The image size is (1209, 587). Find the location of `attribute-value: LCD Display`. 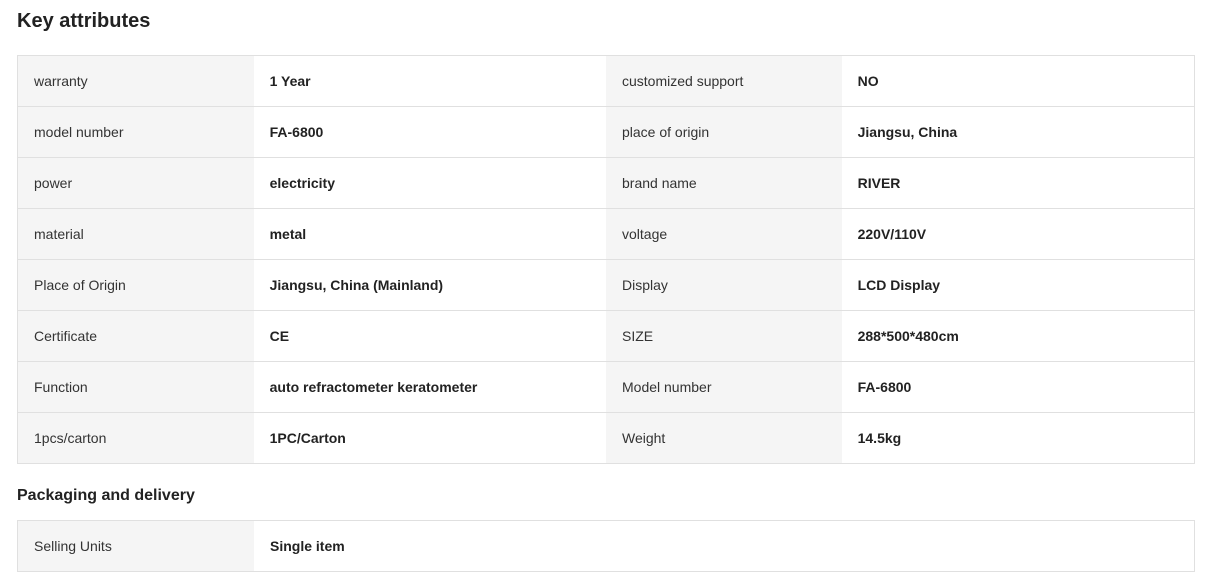

attribute-value: LCD Display is located at coordinates (1017, 285).